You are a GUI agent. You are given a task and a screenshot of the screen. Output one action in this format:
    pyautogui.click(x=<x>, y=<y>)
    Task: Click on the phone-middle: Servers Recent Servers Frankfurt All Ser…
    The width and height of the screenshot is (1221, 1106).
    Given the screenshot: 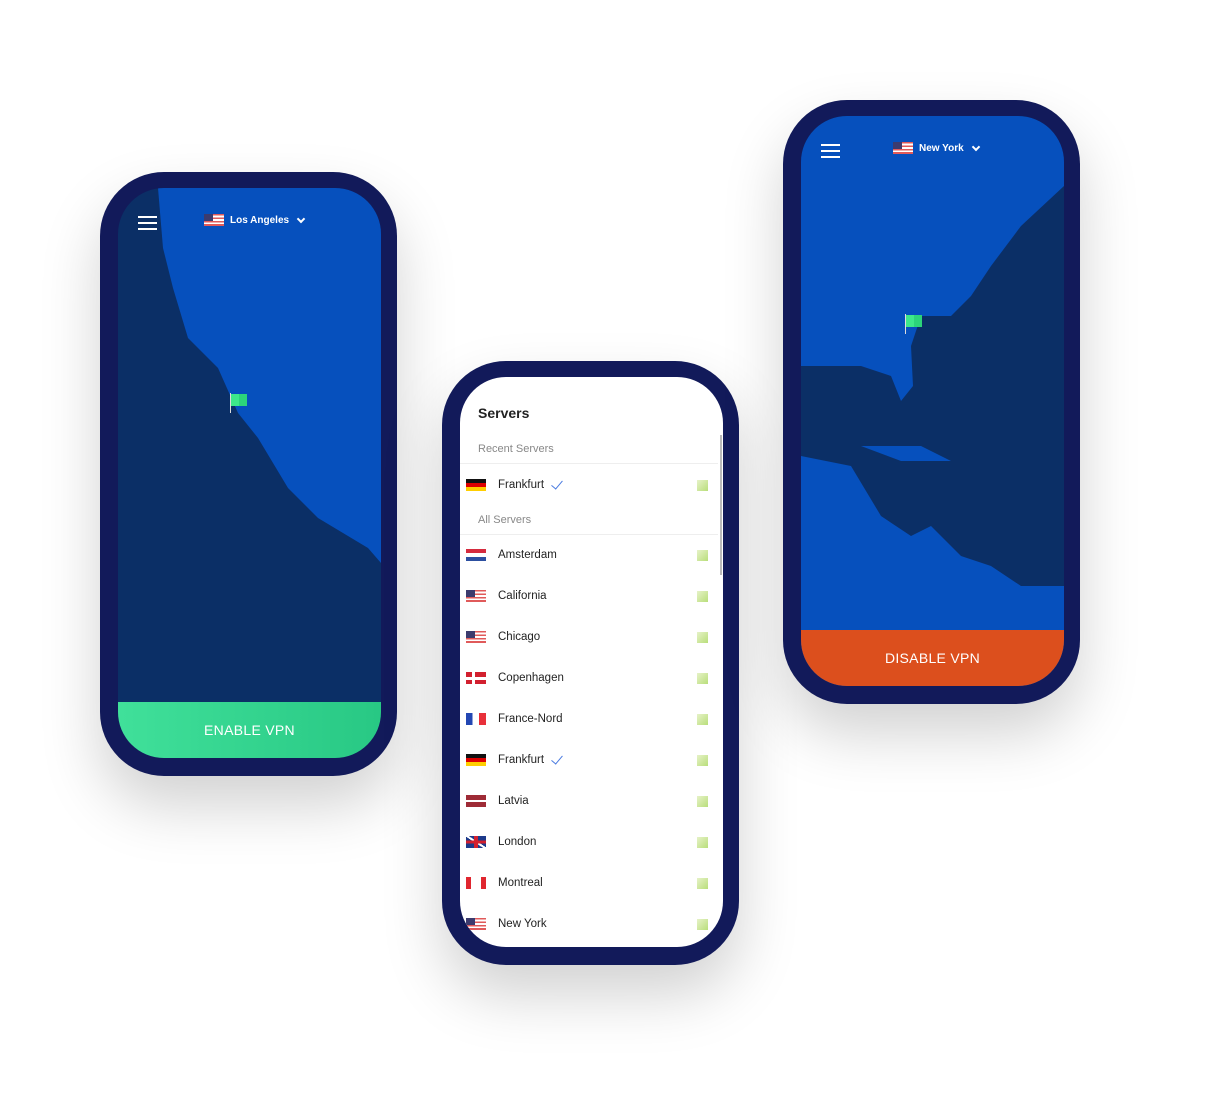 What is the action you would take?
    pyautogui.click(x=590, y=663)
    